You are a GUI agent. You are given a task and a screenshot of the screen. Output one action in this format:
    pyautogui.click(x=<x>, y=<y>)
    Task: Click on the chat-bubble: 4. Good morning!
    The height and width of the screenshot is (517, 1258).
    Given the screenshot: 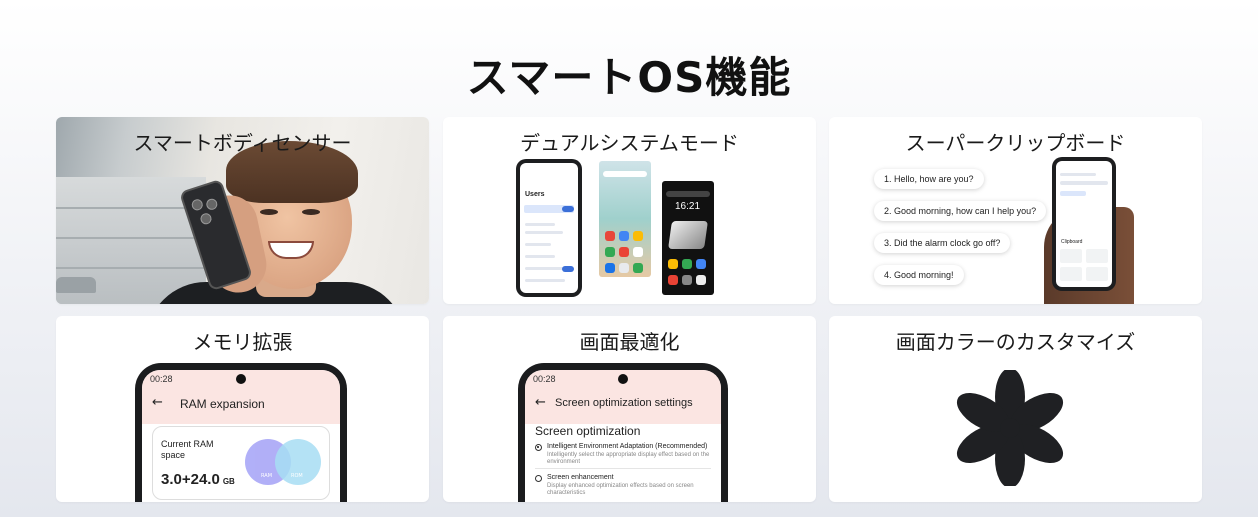 What is the action you would take?
    pyautogui.click(x=919, y=275)
    